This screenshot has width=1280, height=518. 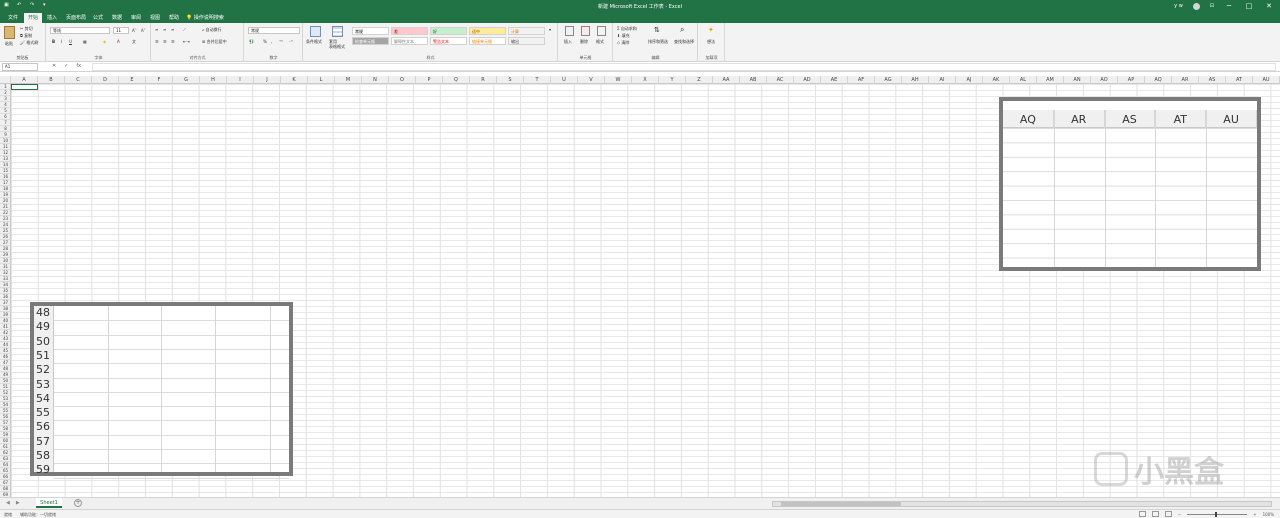 I want to click on add-sheet-button: +, so click(x=78, y=503).